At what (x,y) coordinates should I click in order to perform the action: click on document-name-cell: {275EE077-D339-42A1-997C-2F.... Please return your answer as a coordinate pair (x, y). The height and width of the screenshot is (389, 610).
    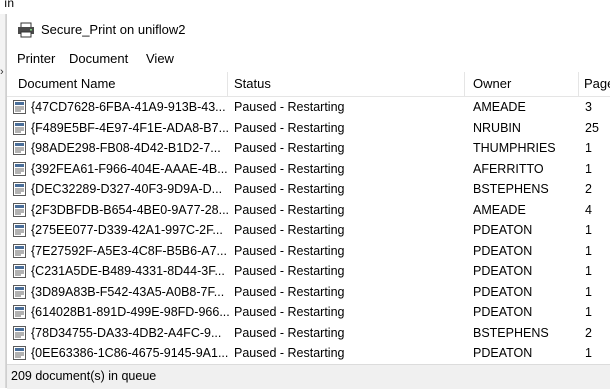
    Looking at the image, I should click on (127, 230).